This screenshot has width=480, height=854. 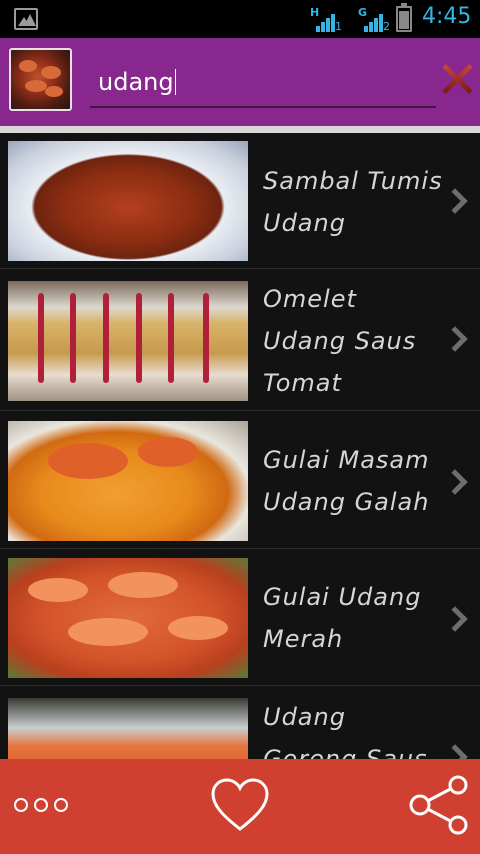 What do you see at coordinates (128, 618) in the screenshot?
I see `gulai-udang-merah-photo` at bounding box center [128, 618].